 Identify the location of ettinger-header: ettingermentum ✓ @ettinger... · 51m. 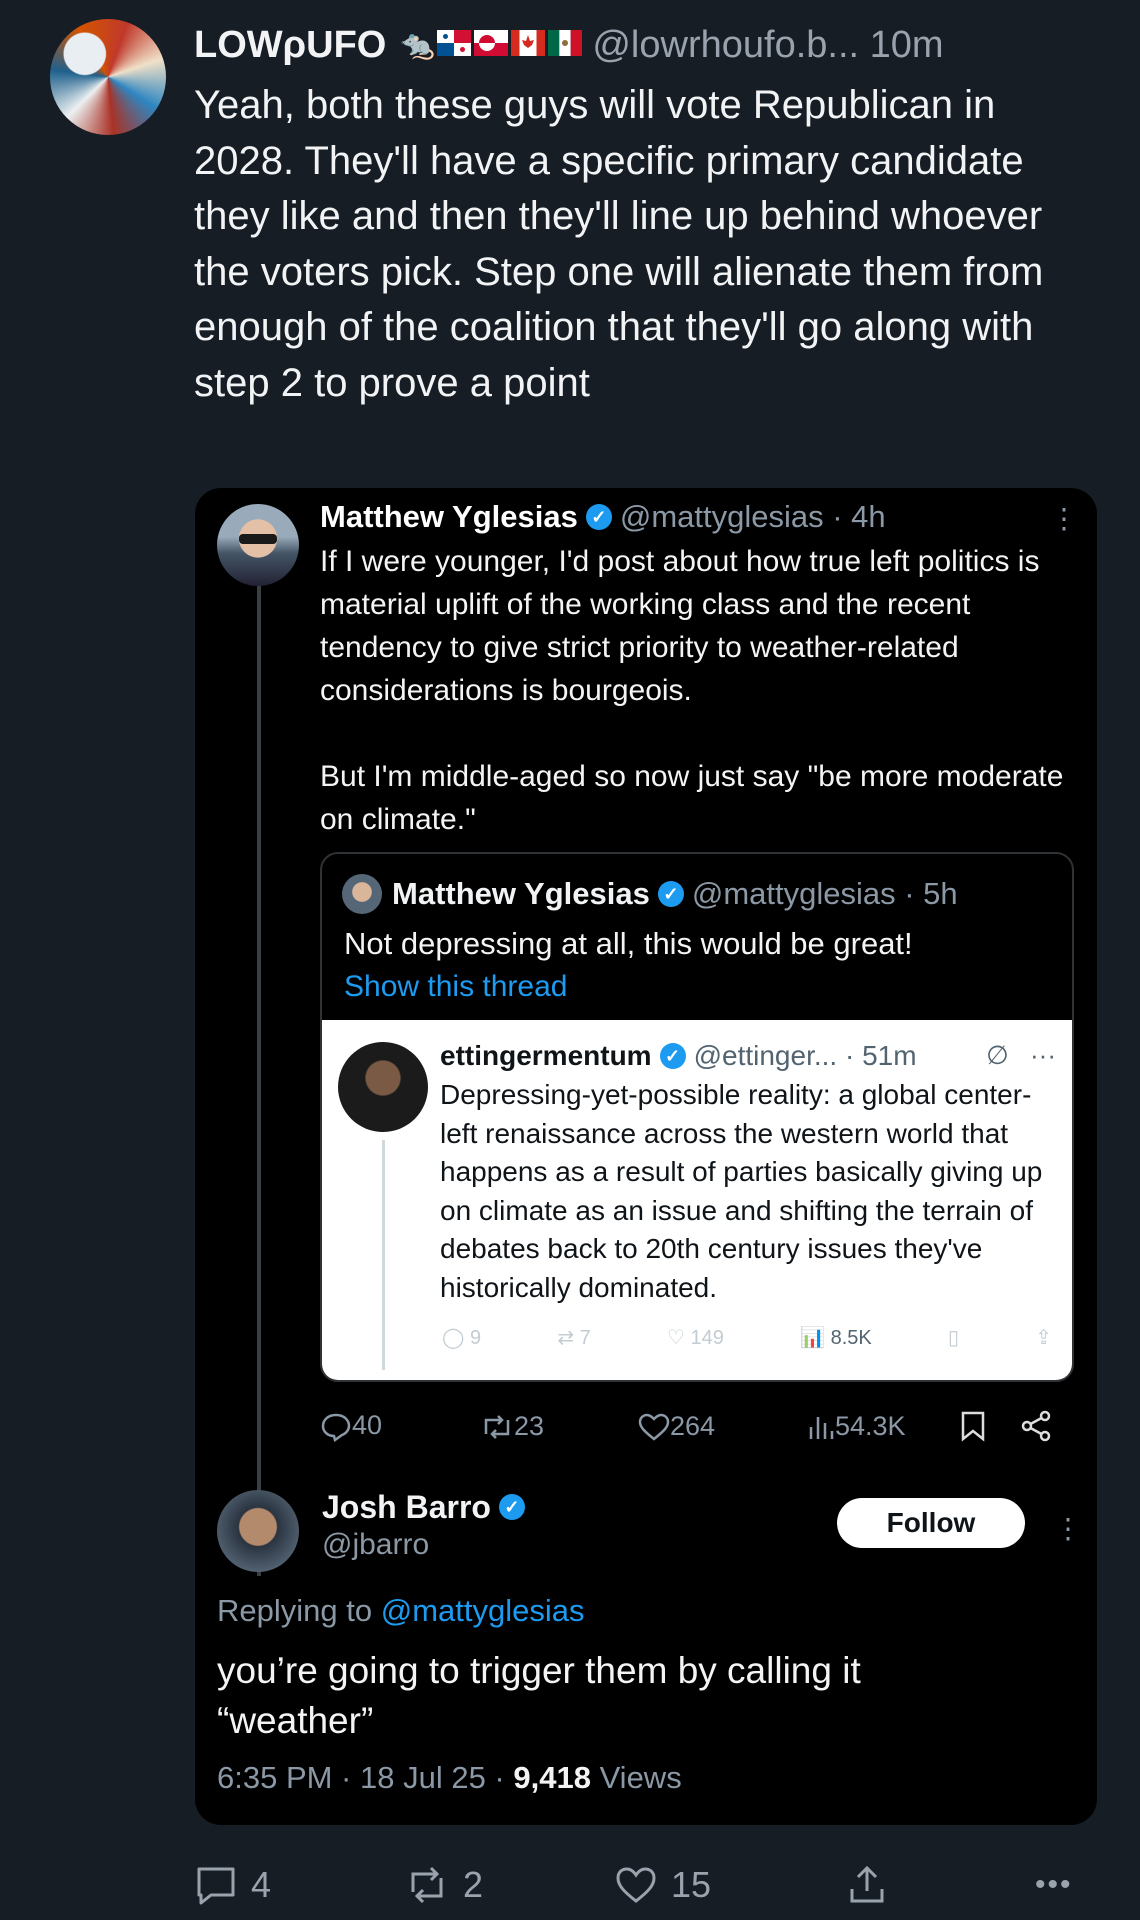
(678, 1056).